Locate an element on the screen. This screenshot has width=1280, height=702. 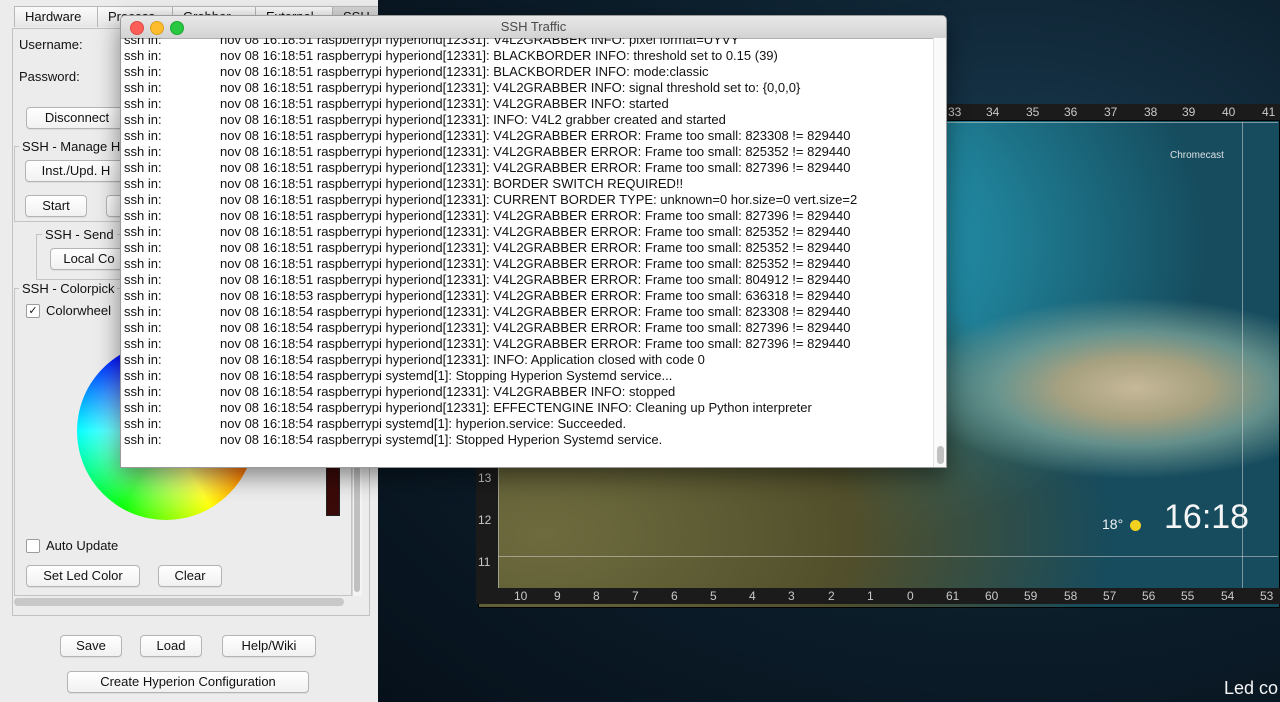
clear-button: Clear is located at coordinates (190, 576).